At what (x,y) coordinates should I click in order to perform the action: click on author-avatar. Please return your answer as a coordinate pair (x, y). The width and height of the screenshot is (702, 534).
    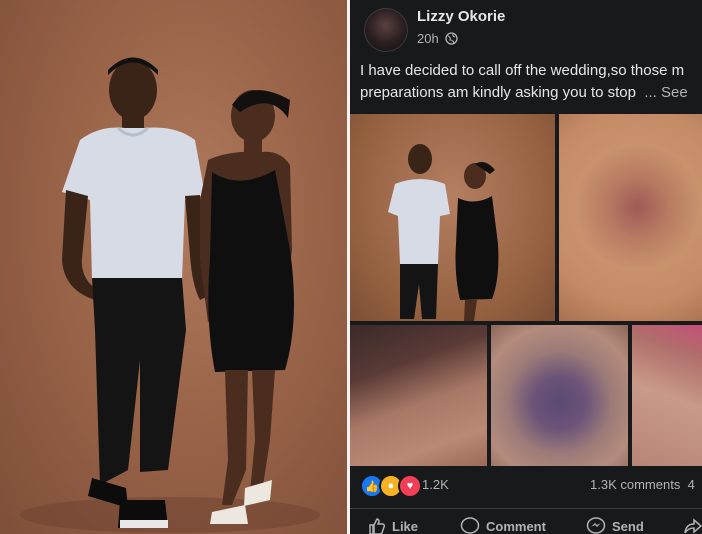
    Looking at the image, I should click on (386, 30).